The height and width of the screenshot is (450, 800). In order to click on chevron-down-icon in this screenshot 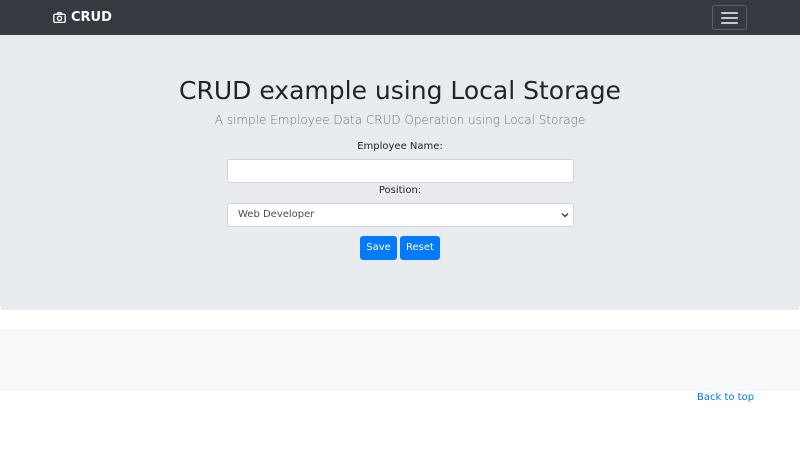, I will do `click(565, 215)`.